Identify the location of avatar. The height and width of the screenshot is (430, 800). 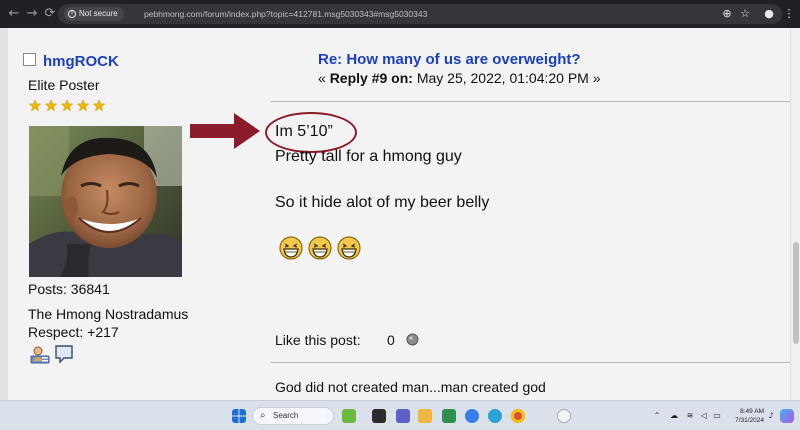
(105, 201).